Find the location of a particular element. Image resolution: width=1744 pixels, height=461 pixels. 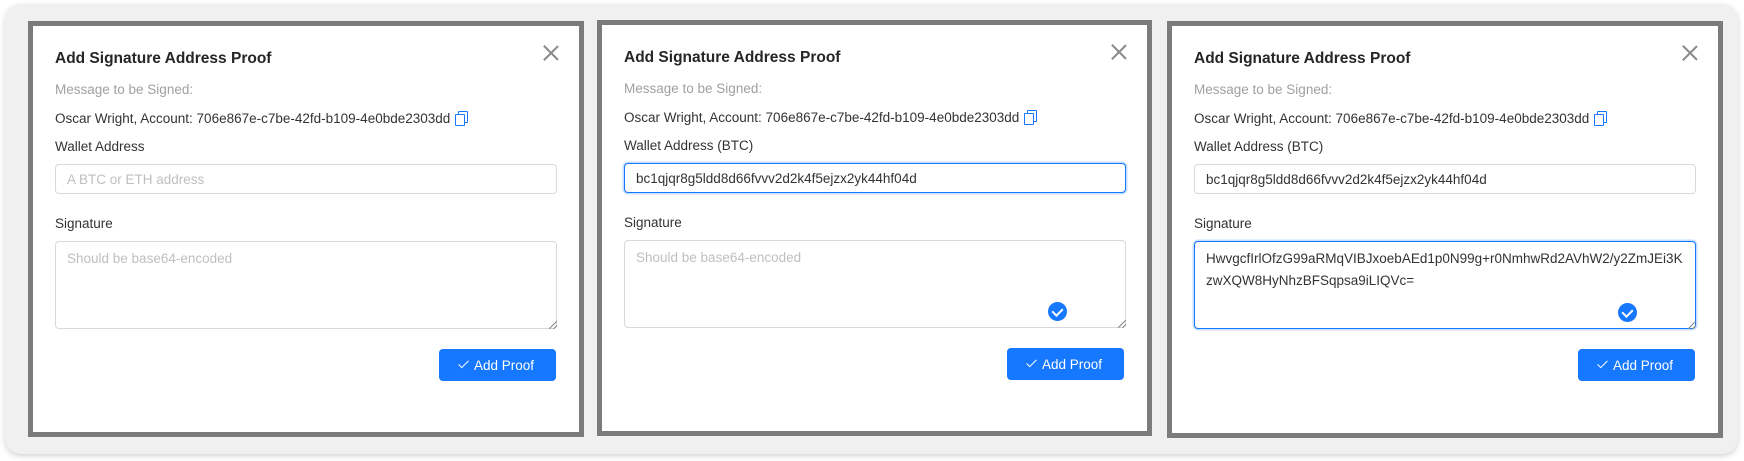

wallet-address-label: Wallet Address is located at coordinates (100, 146).